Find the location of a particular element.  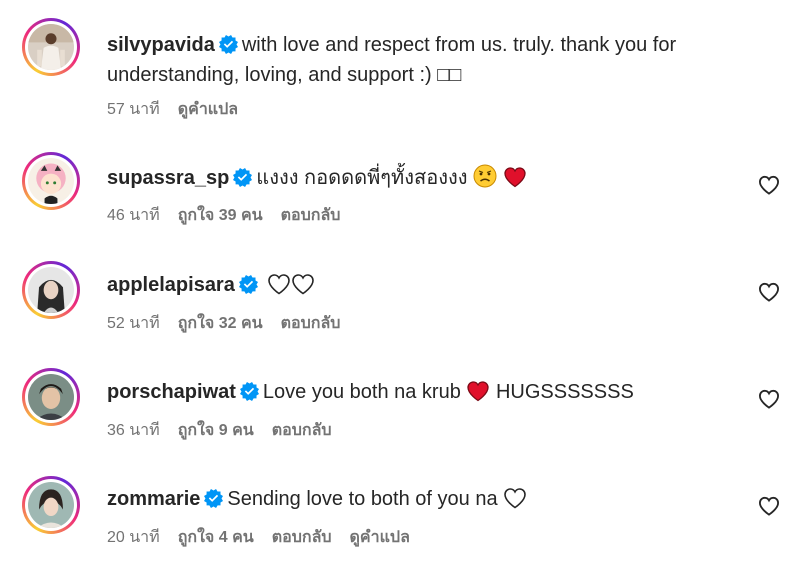

username: zommarie is located at coordinates (153, 499).